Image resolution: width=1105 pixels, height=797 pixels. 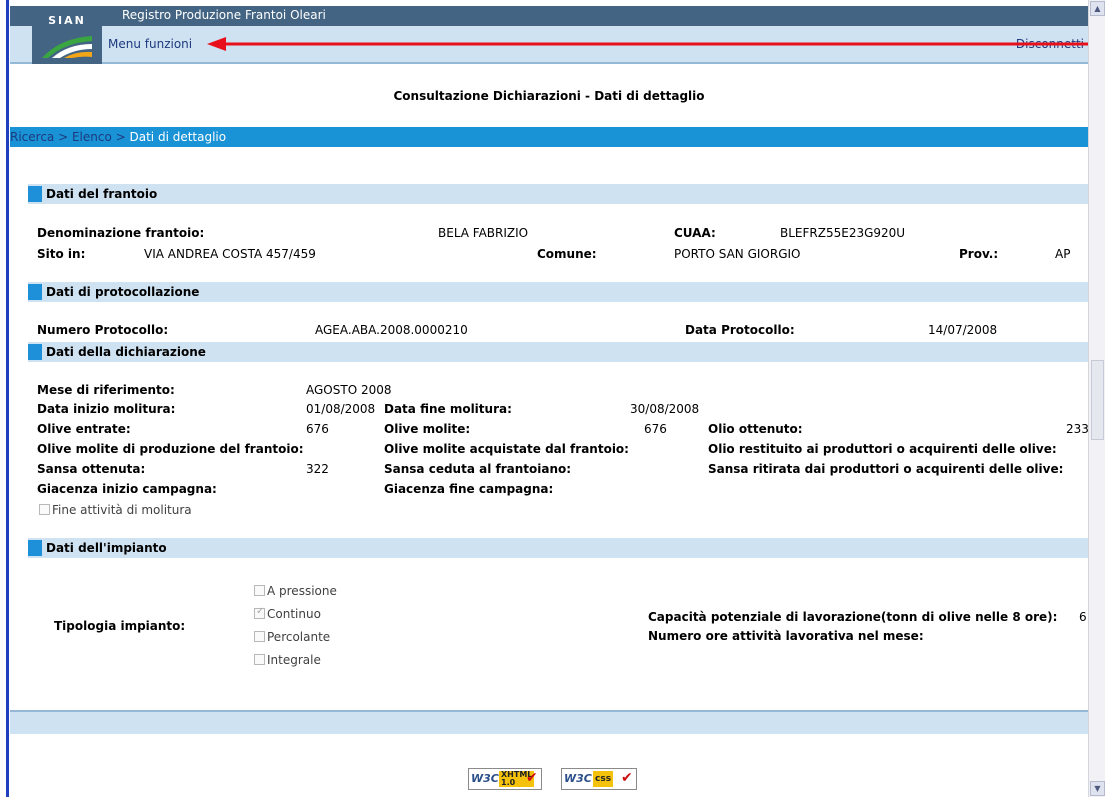 I want to click on w3c-css-badge: W3C css ✔, so click(x=599, y=779).